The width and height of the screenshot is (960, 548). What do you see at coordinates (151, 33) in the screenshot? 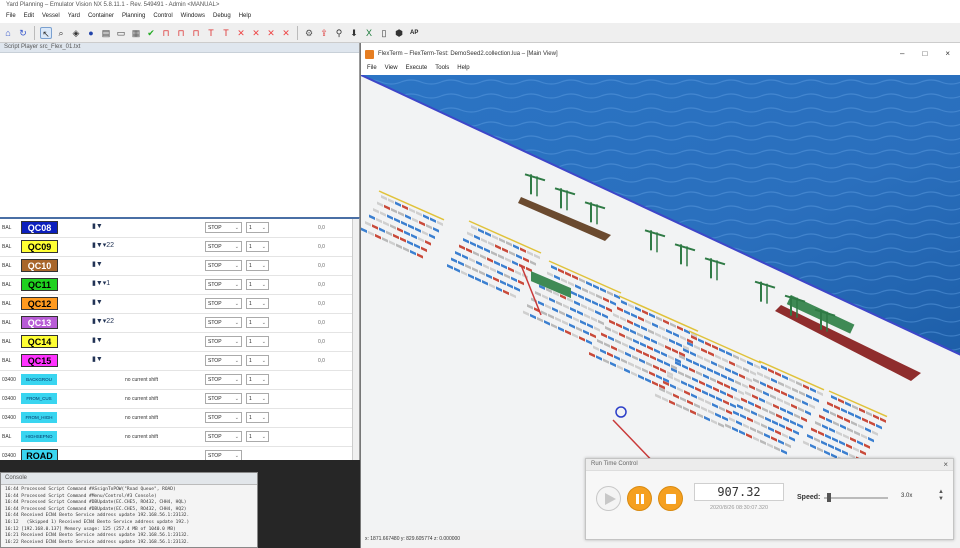
I see `check-icon: ✔` at bounding box center [151, 33].